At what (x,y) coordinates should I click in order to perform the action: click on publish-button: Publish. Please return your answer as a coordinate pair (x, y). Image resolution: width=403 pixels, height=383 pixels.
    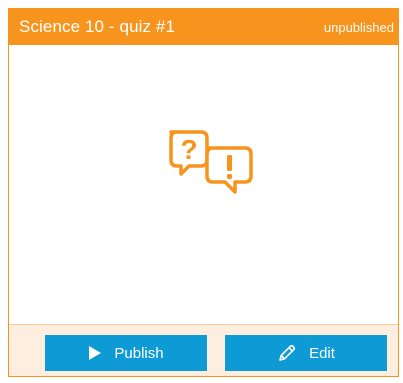
    Looking at the image, I should click on (126, 353).